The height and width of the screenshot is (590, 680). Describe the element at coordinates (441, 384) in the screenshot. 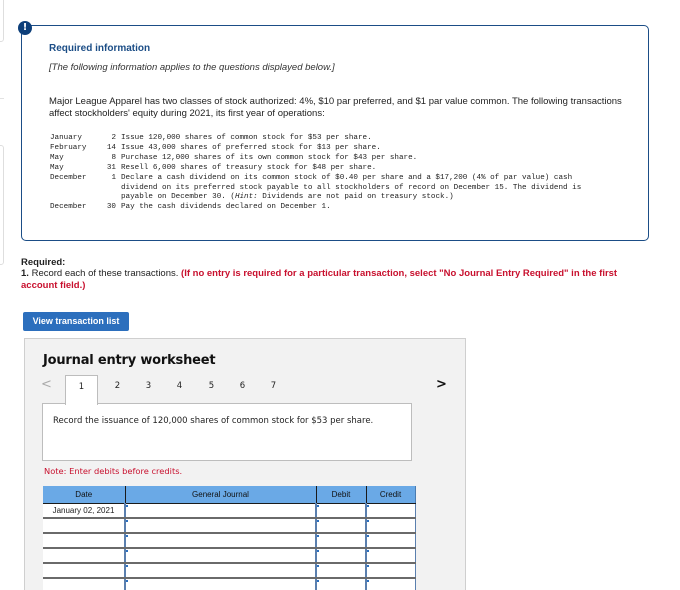

I see `chevron-right-icon: >` at that location.